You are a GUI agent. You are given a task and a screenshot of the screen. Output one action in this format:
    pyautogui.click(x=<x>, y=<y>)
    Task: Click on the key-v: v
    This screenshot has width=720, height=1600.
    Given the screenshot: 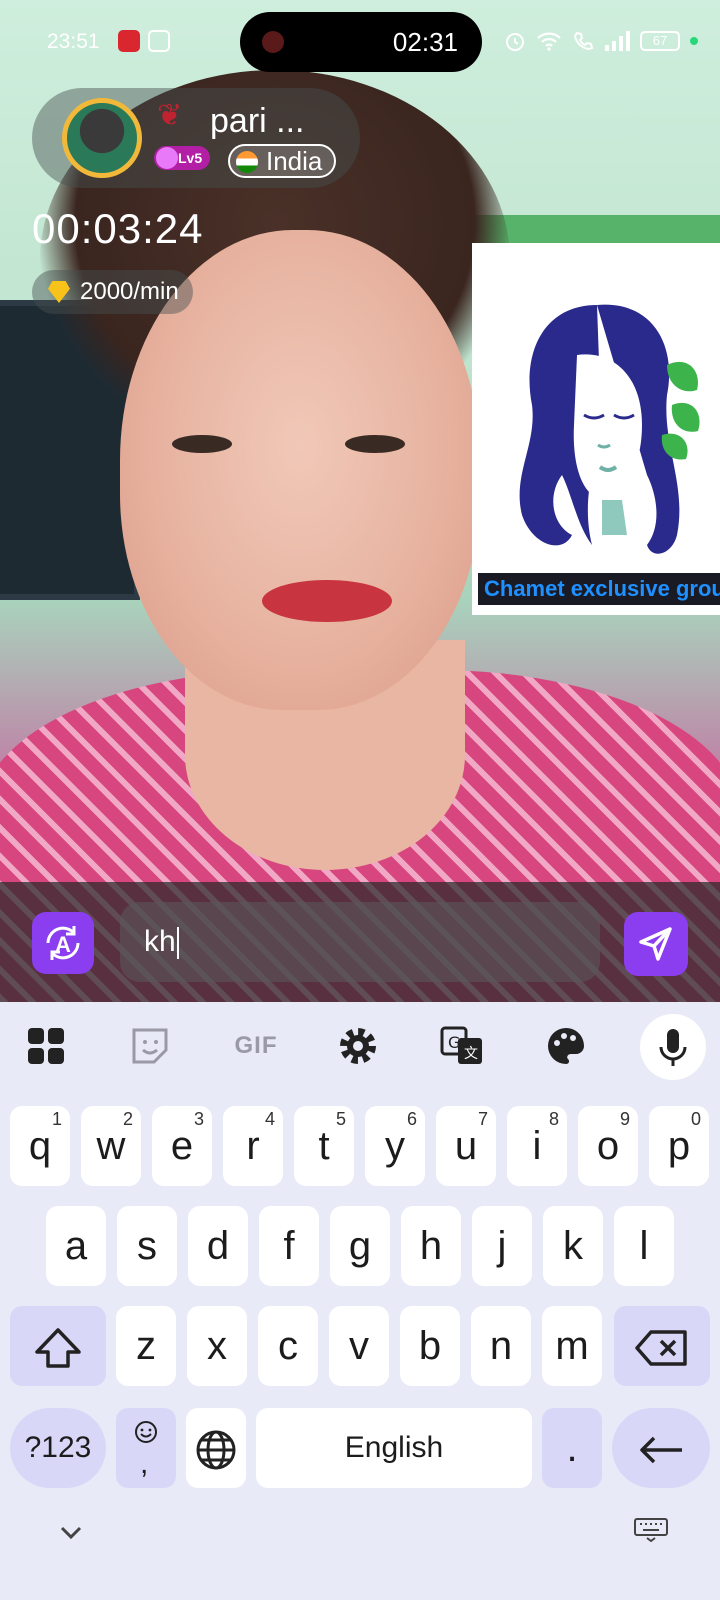 What is the action you would take?
    pyautogui.click(x=359, y=1346)
    